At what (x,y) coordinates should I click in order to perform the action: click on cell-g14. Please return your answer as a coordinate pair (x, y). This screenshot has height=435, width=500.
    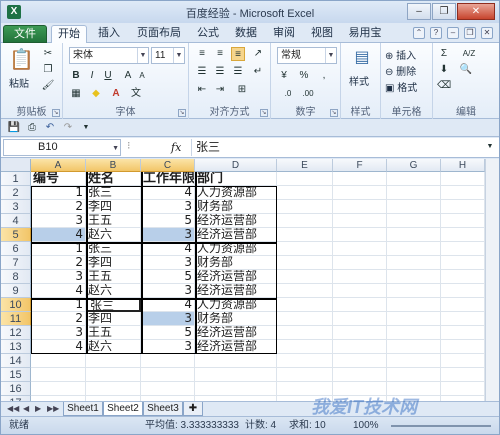
    Looking at the image, I should click on (414, 361).